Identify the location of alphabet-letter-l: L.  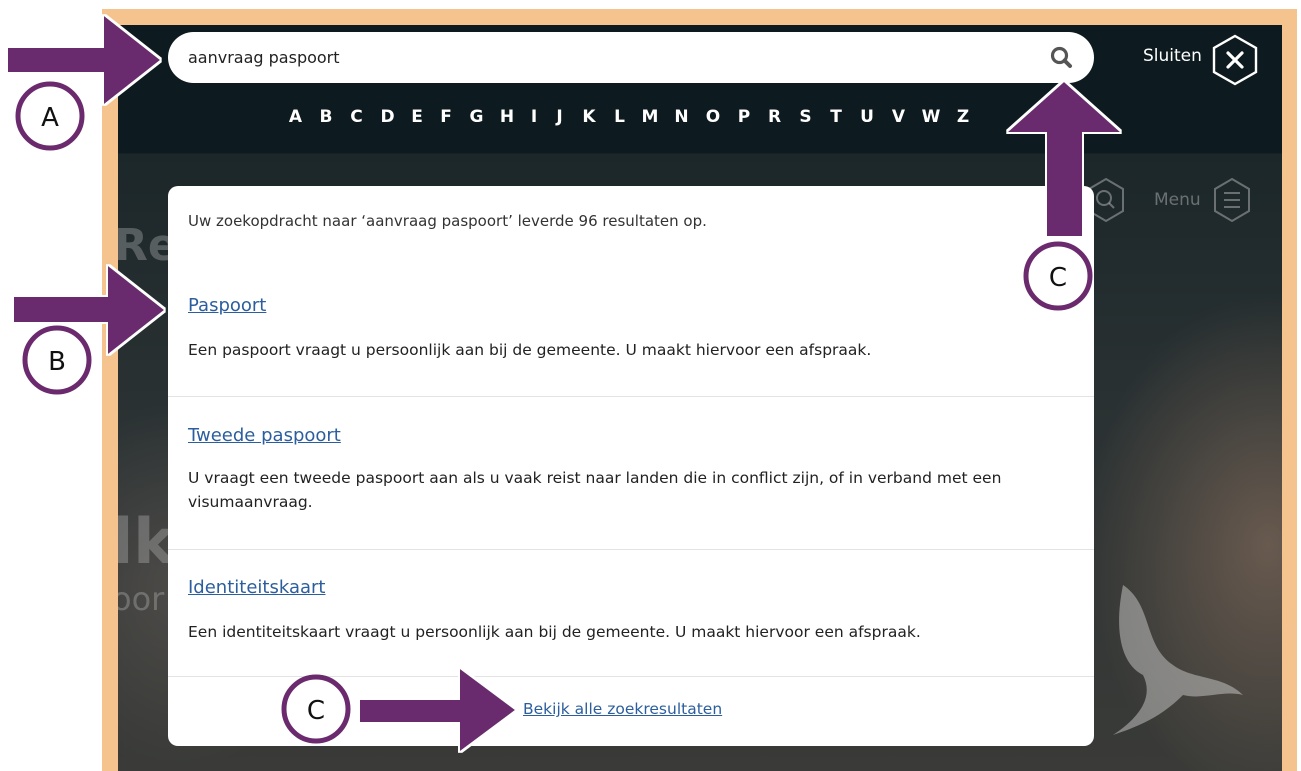
(619, 119).